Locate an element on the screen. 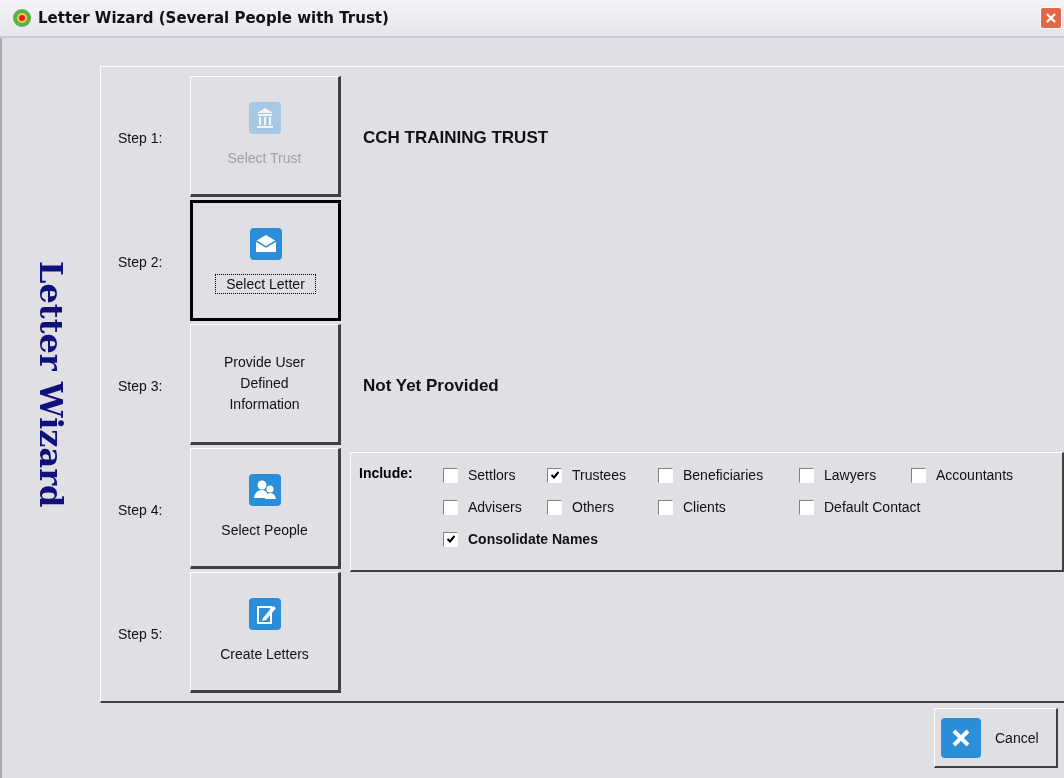 This screenshot has height=778, width=1064. side-title: Letter Wizard is located at coordinates (51, 384).